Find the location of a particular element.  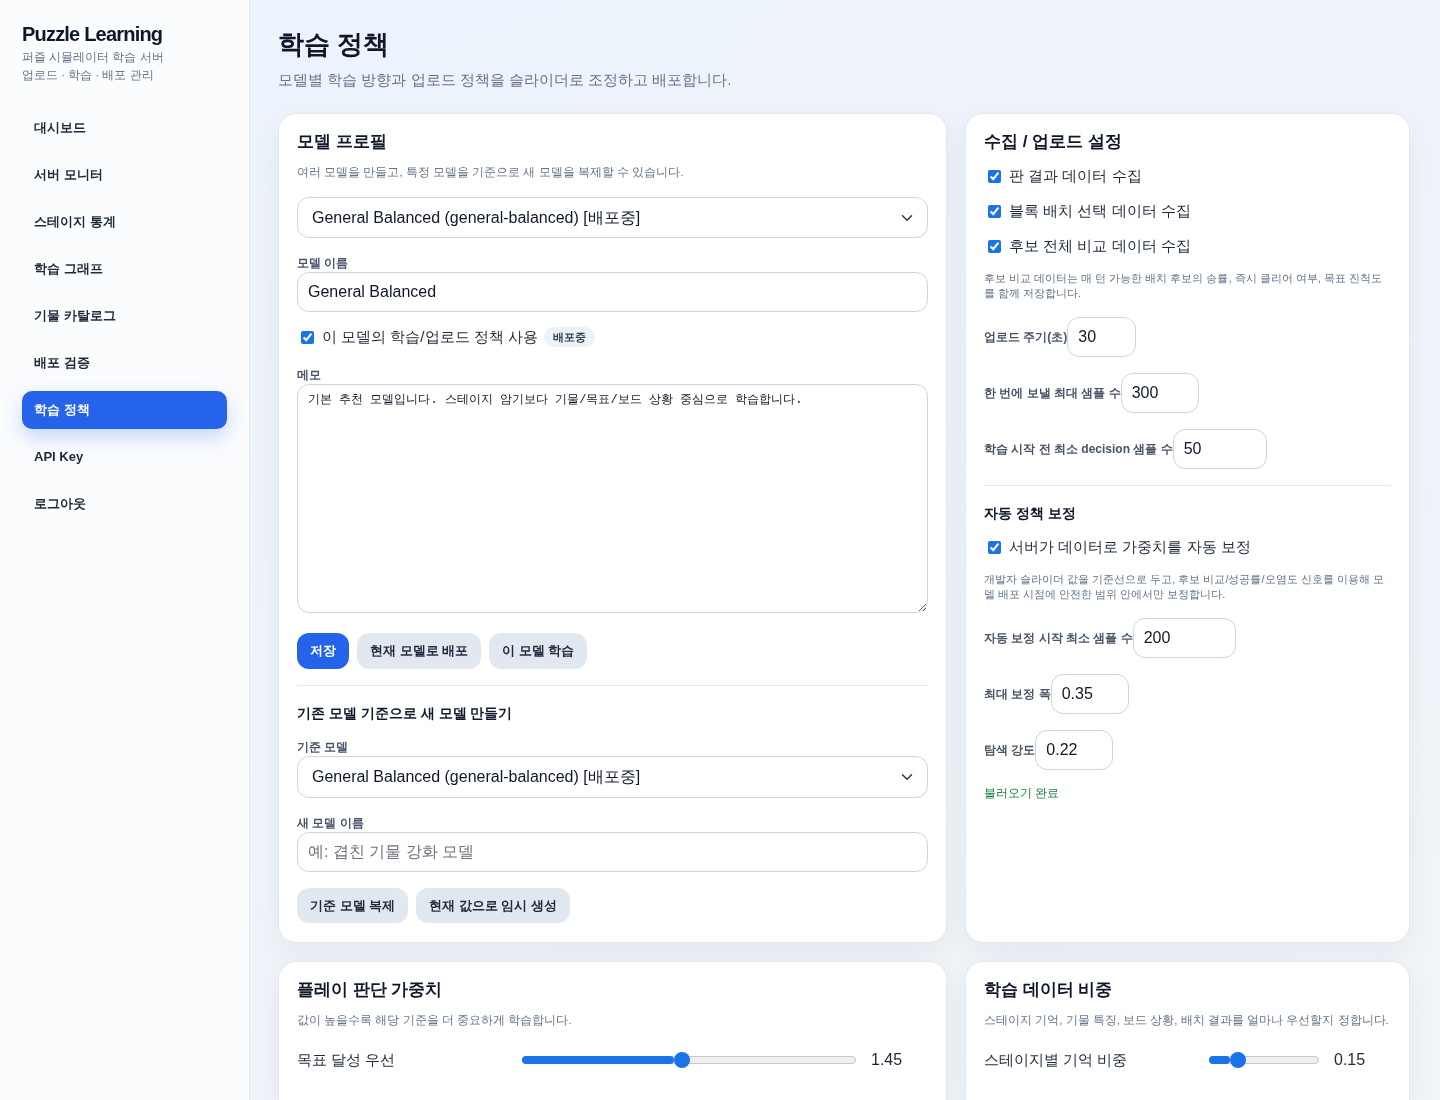

field-label: 메모 is located at coordinates (309, 375).